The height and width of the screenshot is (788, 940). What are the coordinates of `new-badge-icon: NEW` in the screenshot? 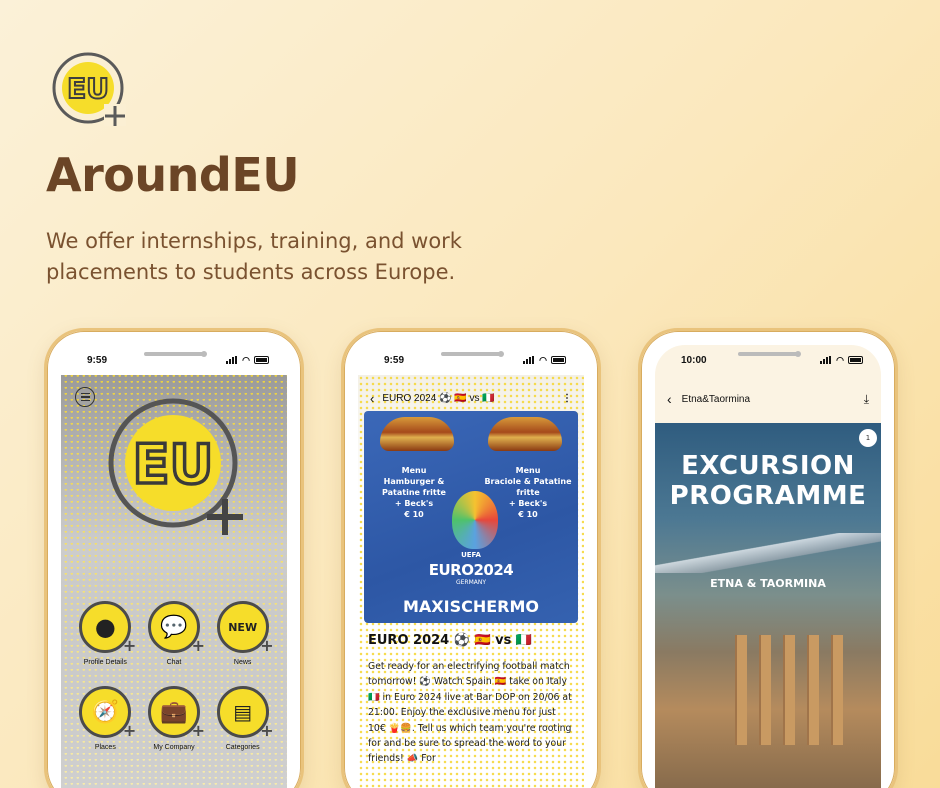 It's located at (243, 627).